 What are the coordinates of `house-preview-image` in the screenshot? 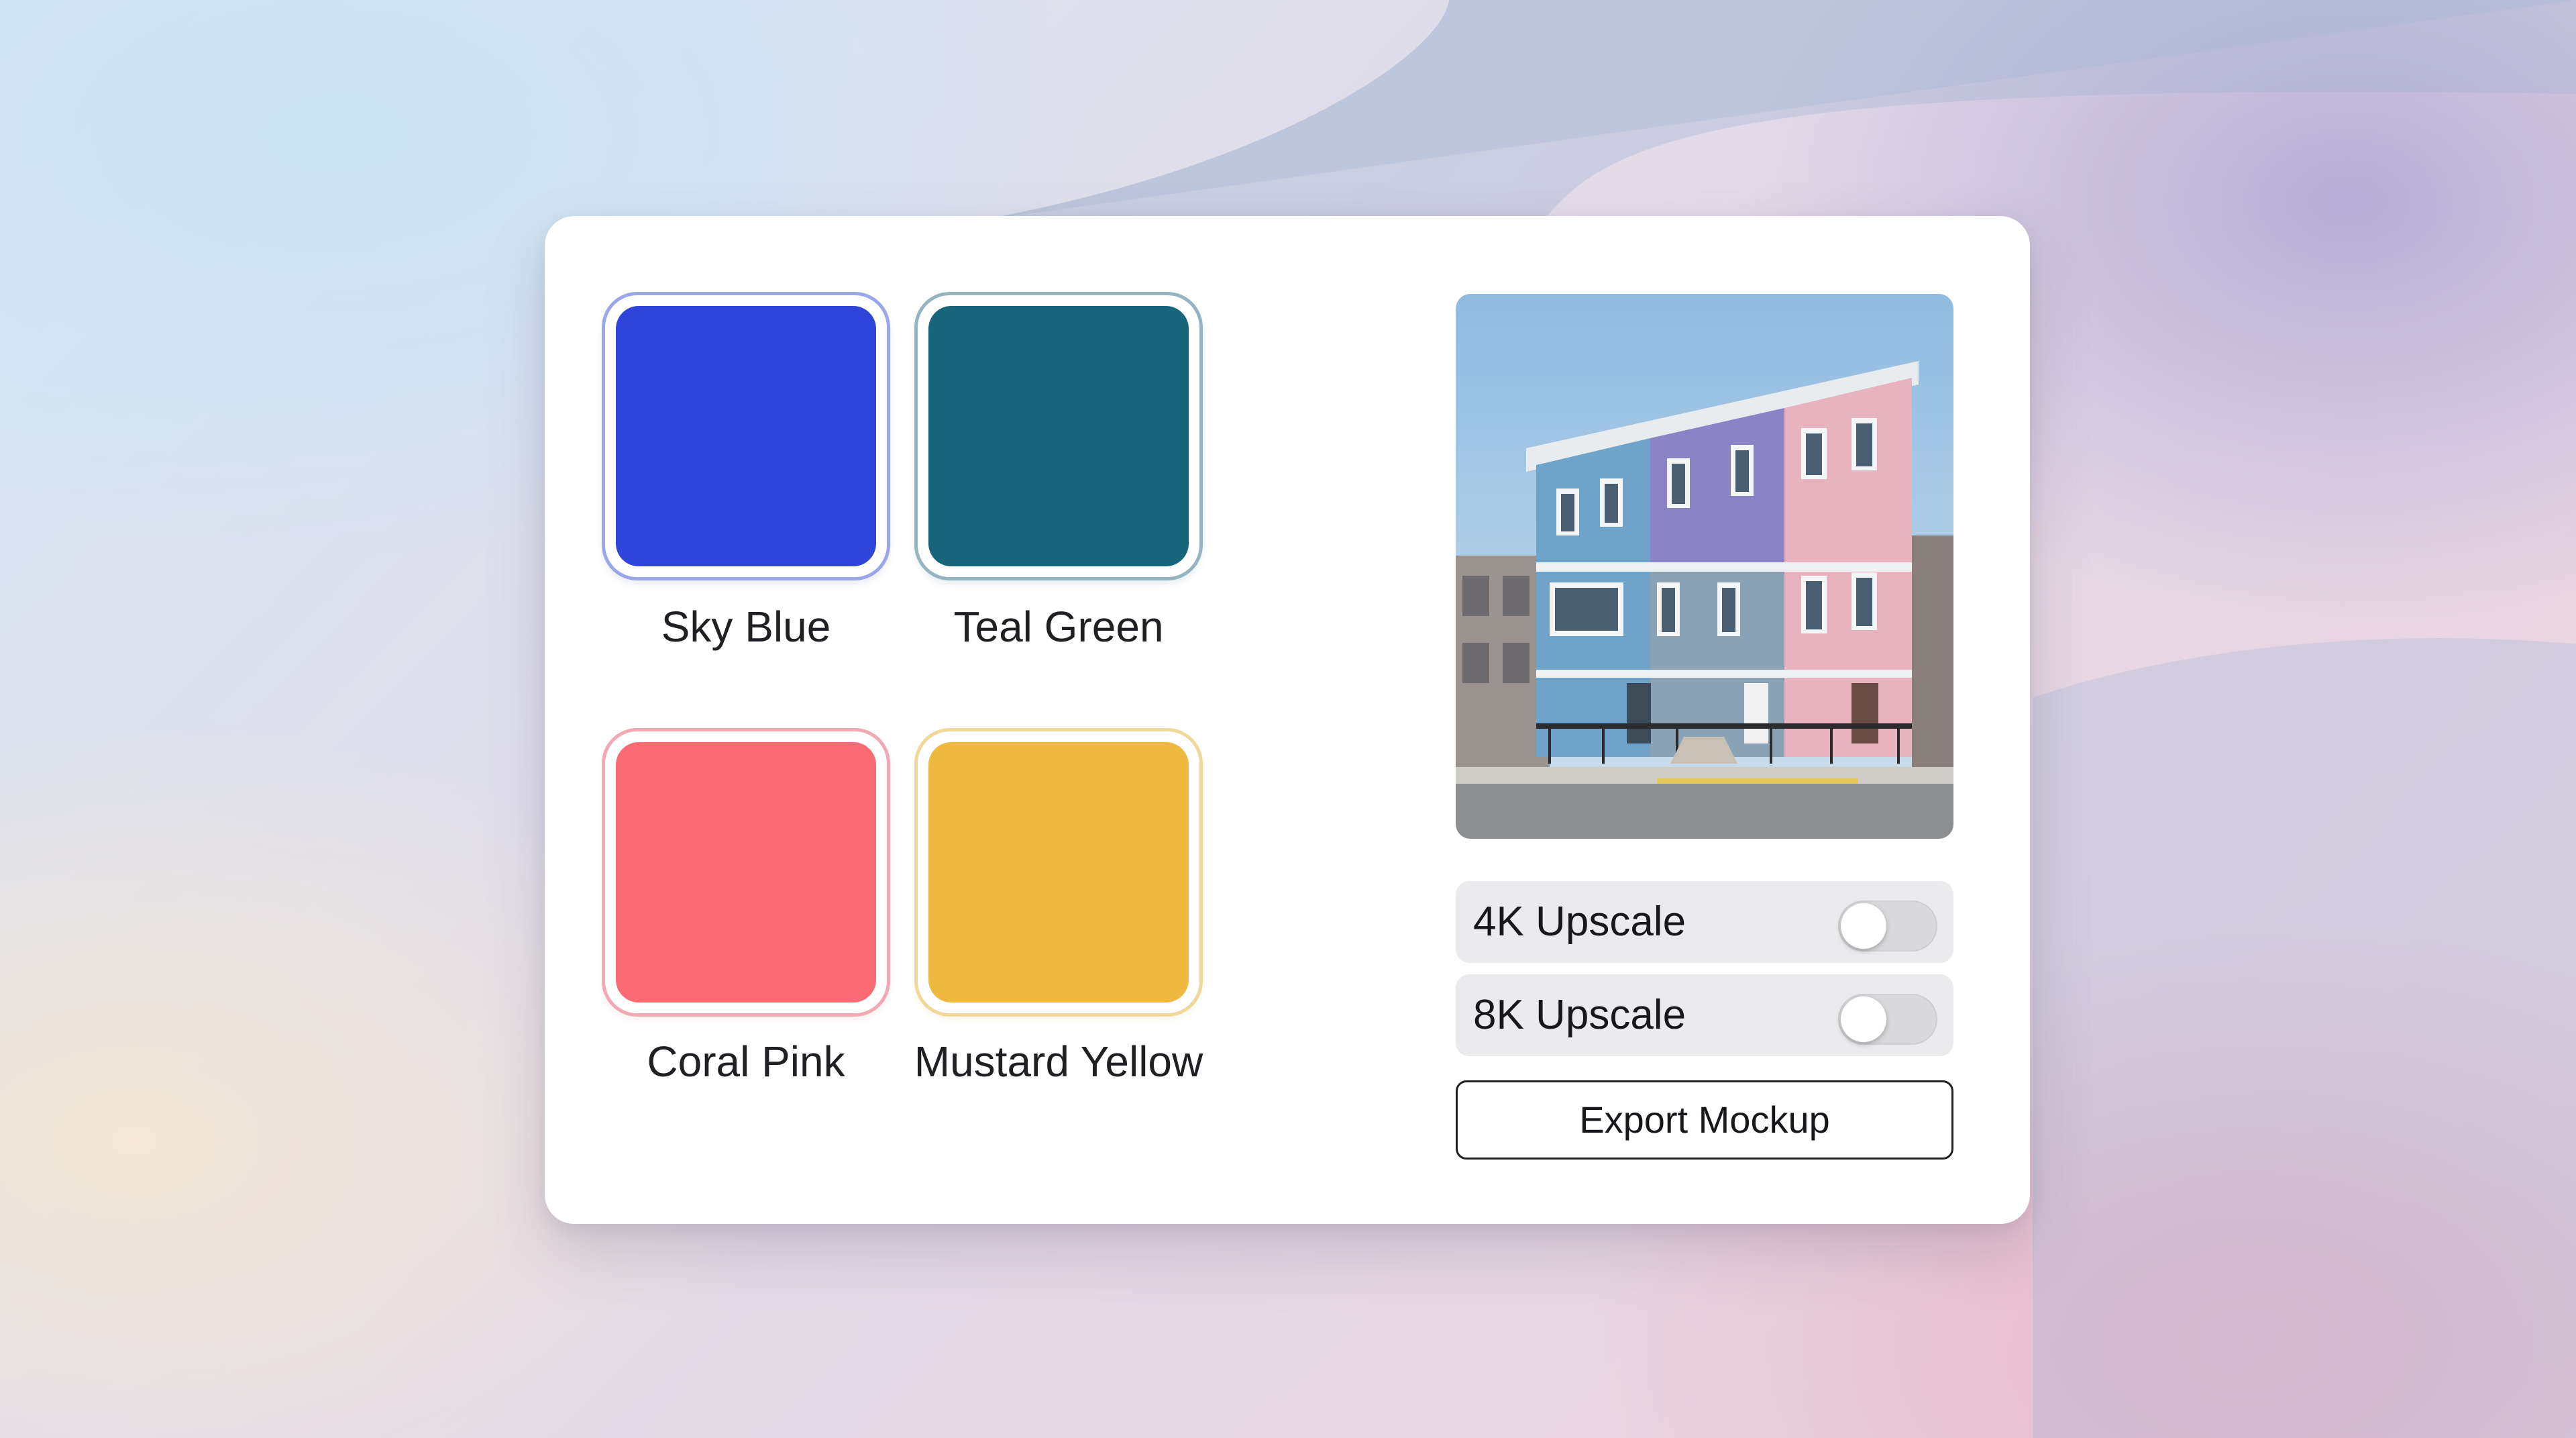 It's located at (1704, 567).